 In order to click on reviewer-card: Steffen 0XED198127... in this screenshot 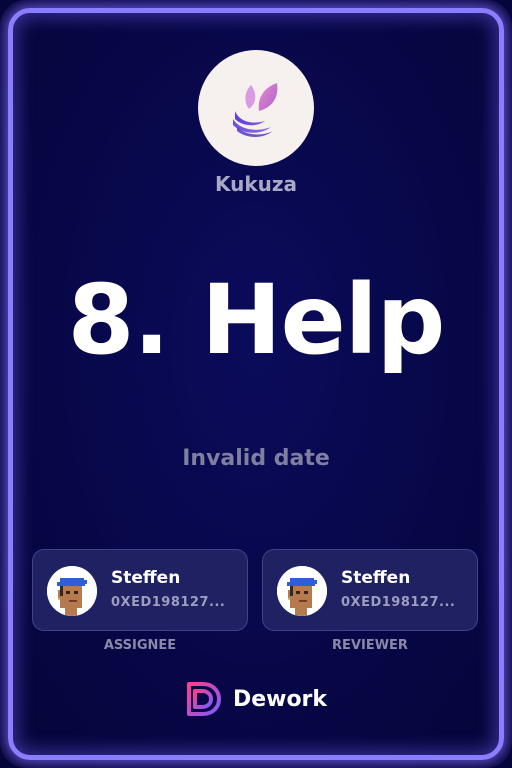, I will do `click(370, 590)`.